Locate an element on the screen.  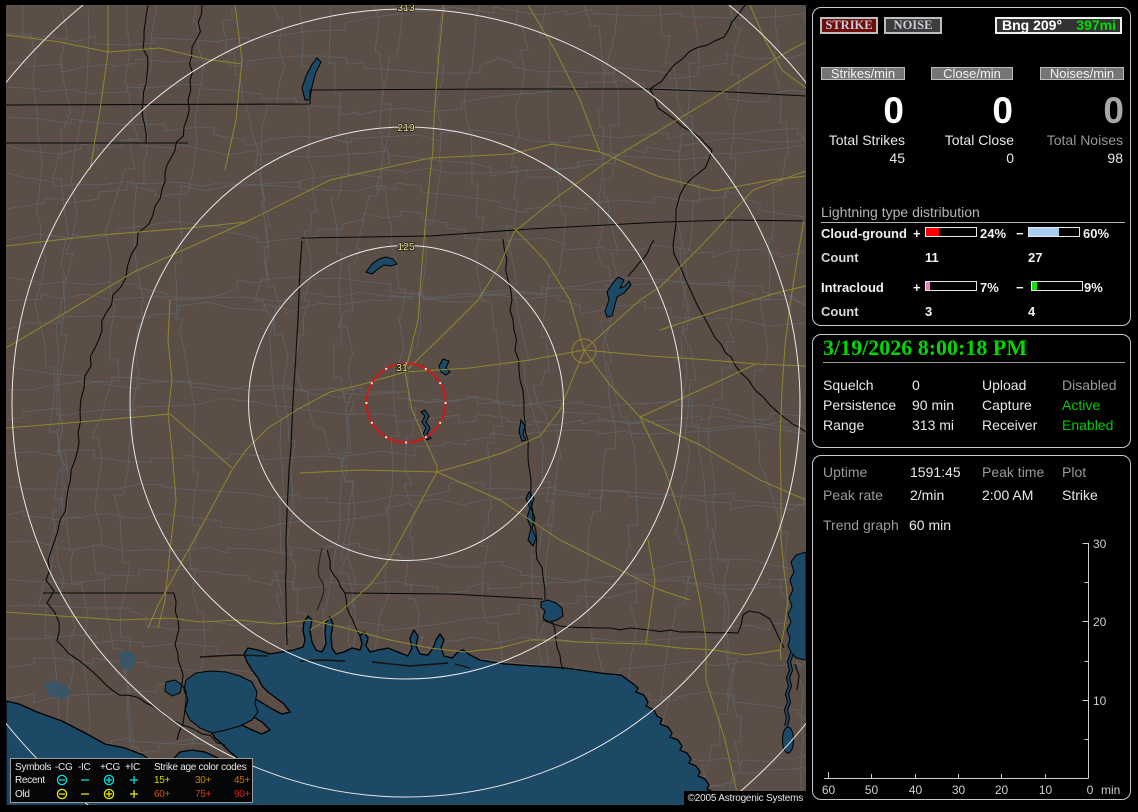
svg-text: 60 is located at coordinates (829, 790).